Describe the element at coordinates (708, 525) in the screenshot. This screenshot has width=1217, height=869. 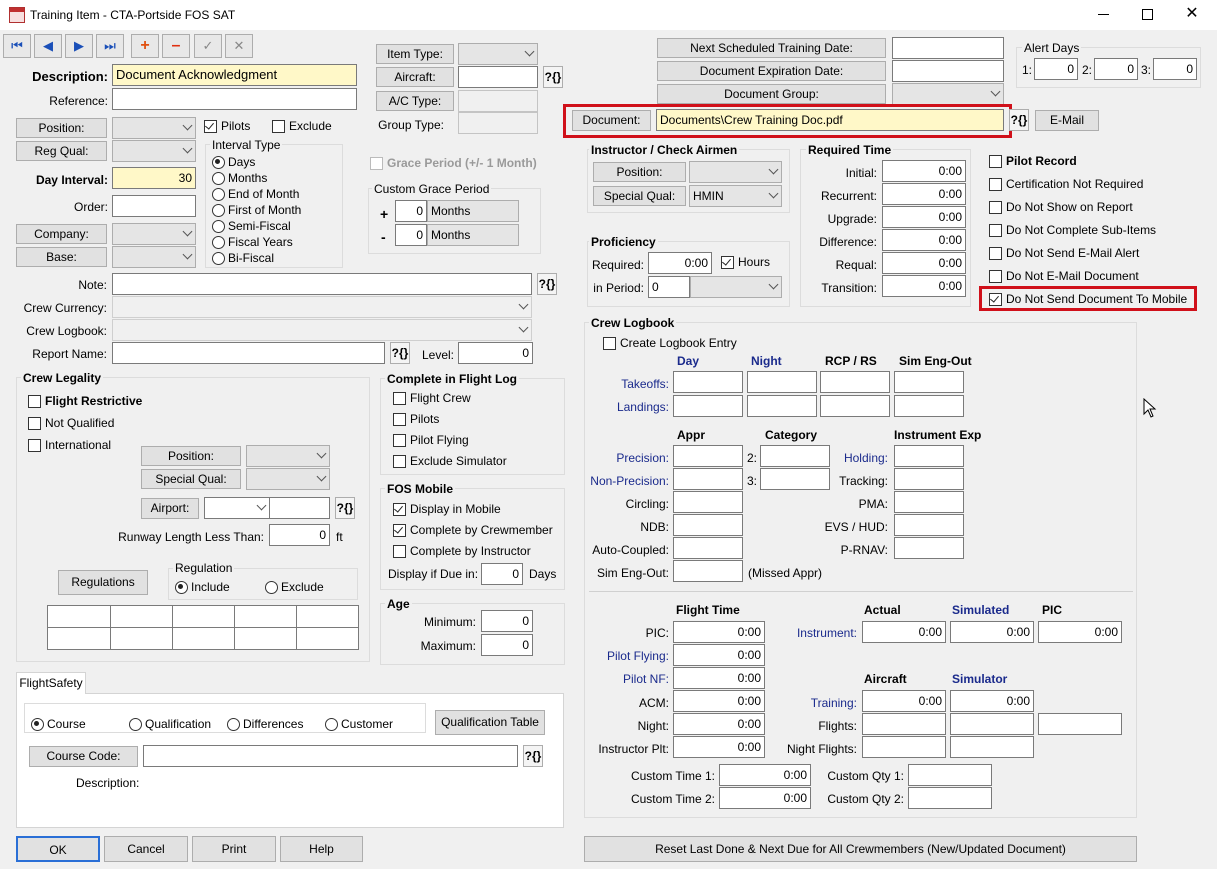
I see `ndb-input` at that location.